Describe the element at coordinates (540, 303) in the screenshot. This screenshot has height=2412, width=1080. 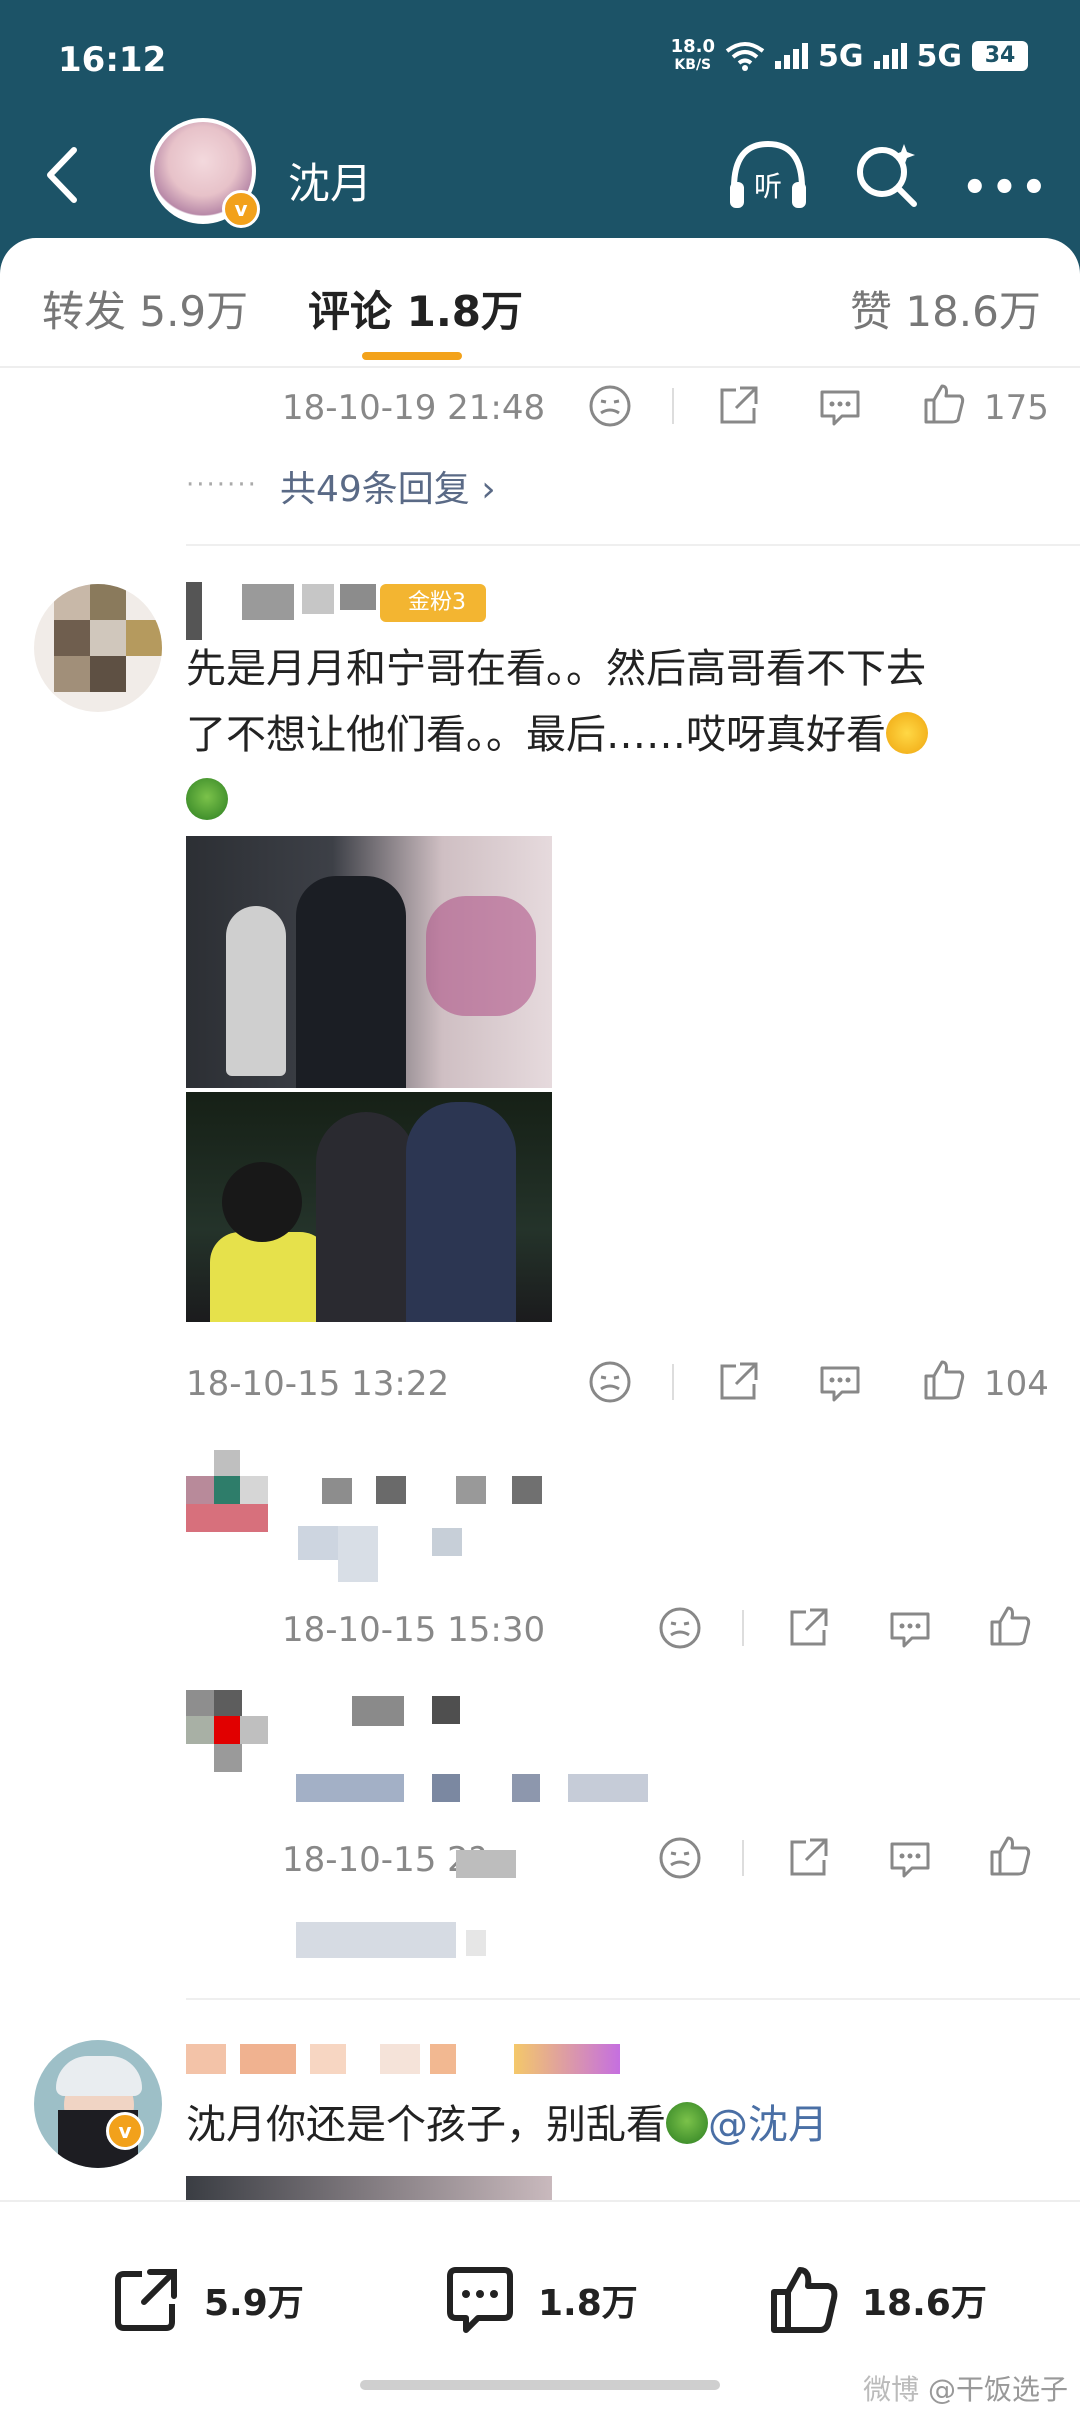
I see `tab-bar: 转发 5.9万 评论 1.8万 赞 18.6万` at that location.